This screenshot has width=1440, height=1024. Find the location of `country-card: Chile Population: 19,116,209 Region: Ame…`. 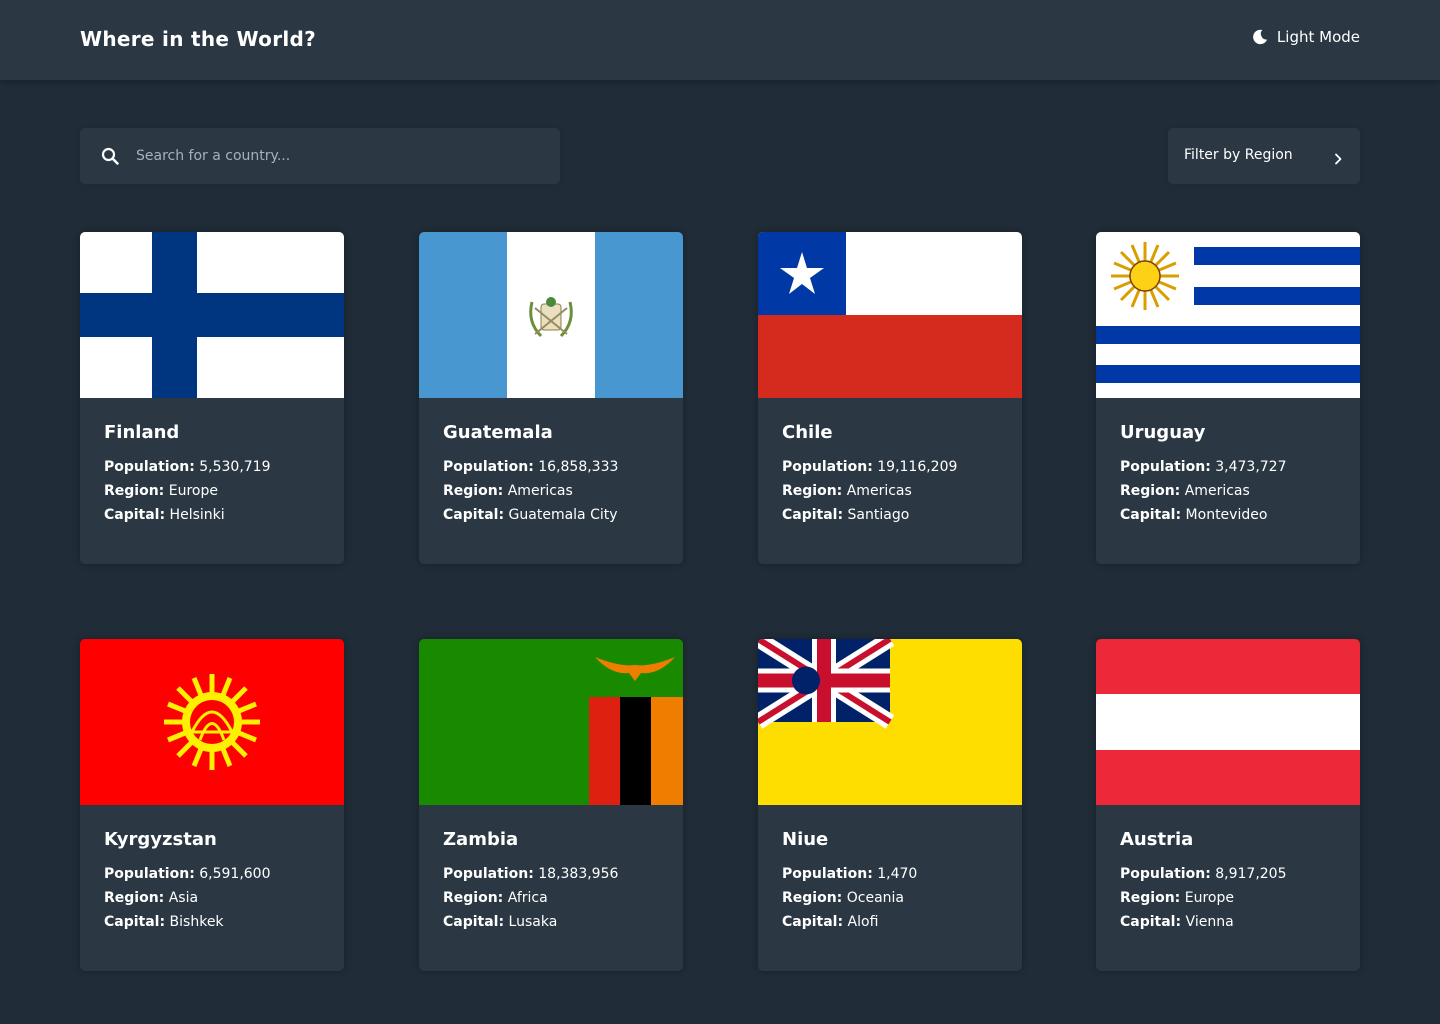

country-card: Chile Population: 19,116,209 Region: Ame… is located at coordinates (890, 398).